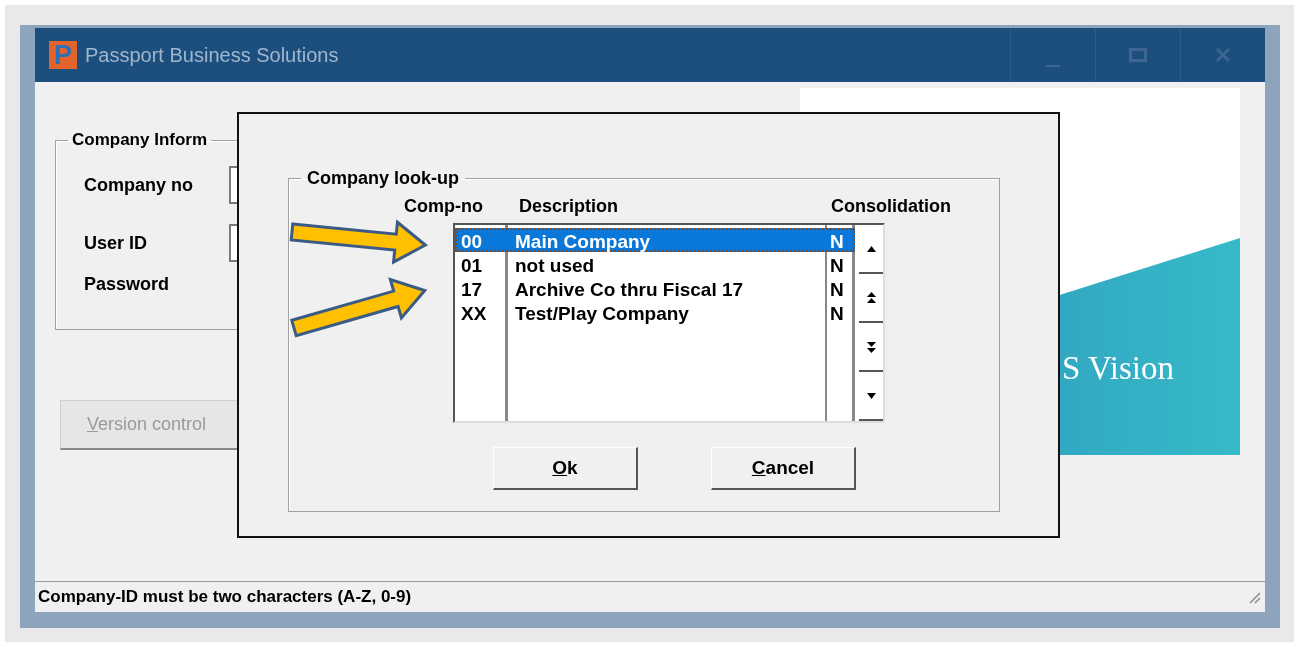 The width and height of the screenshot is (1299, 647). I want to click on list-row: 01 not used N, so click(655, 264).